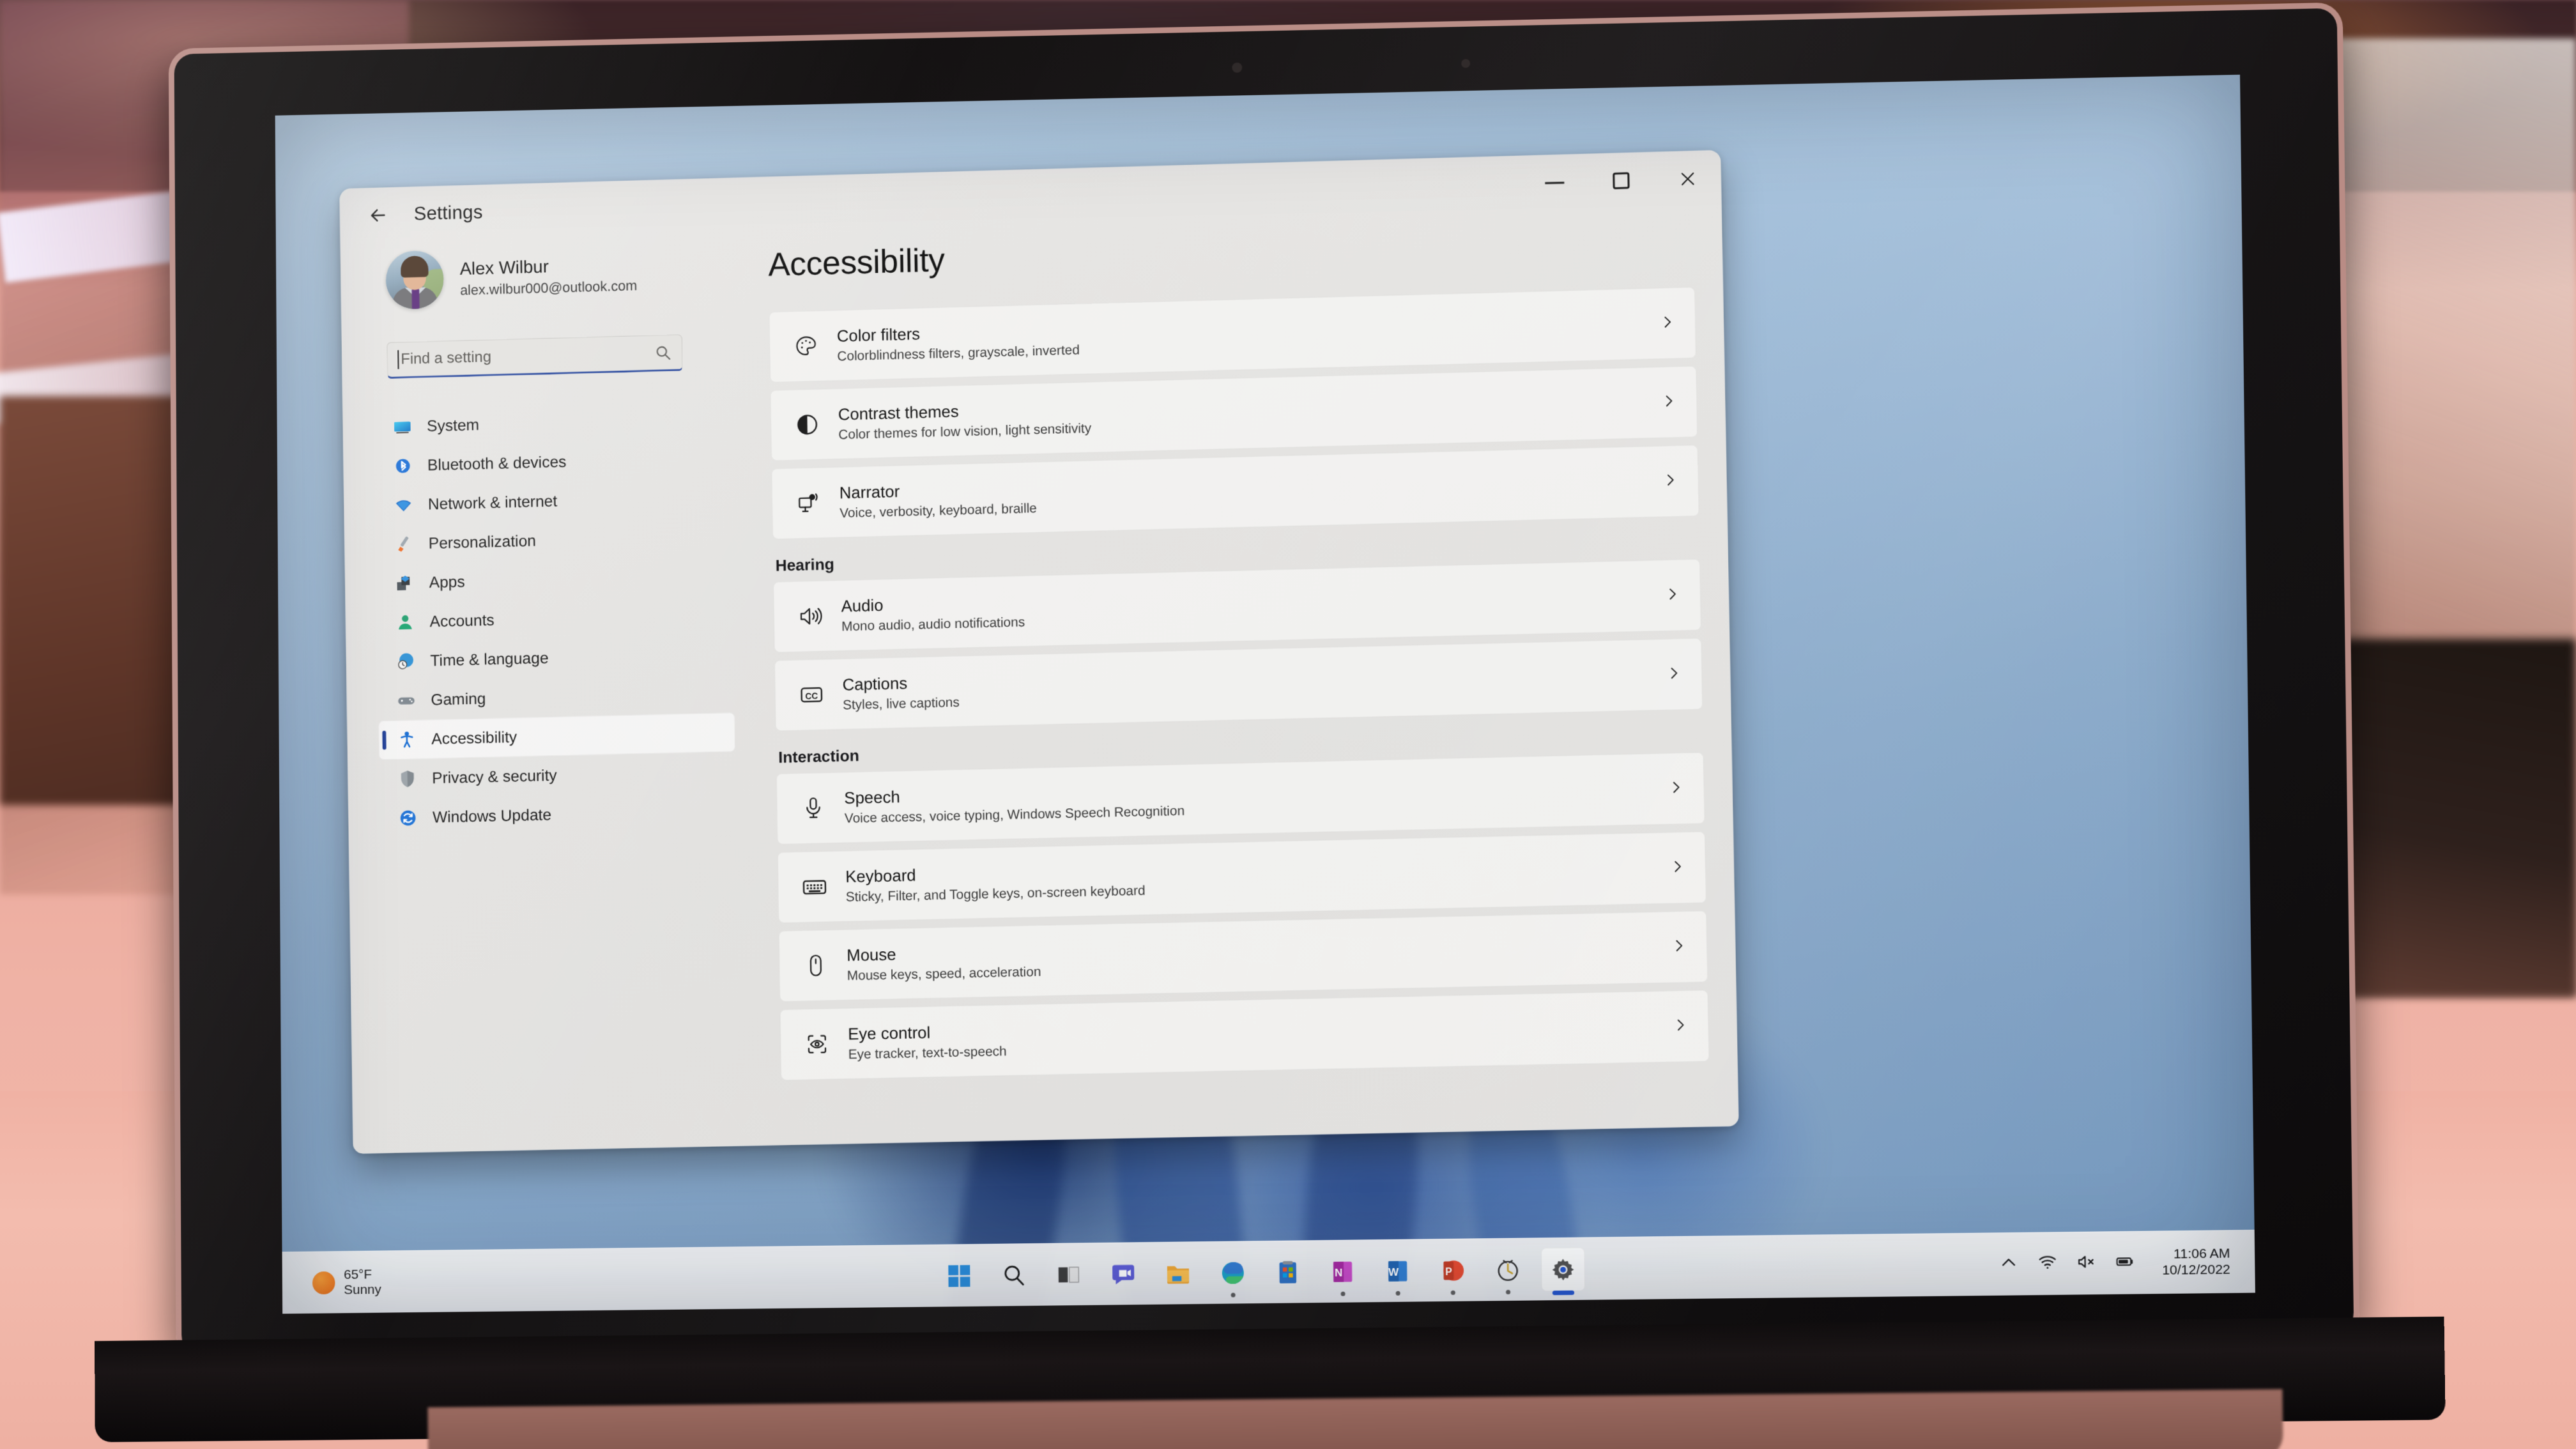 This screenshot has height=1449, width=2576. Describe the element at coordinates (927, 1053) in the screenshot. I see `card-description: Eye tracker, text-to-speech` at that location.